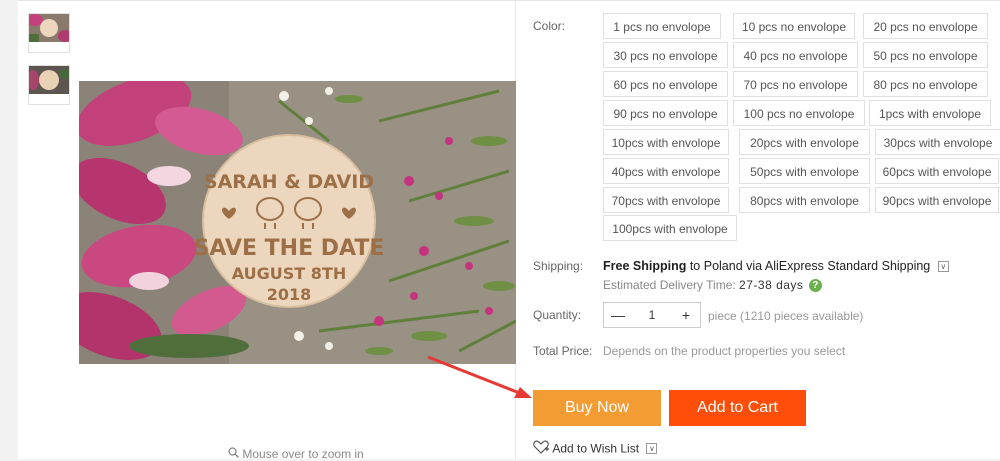 Image resolution: width=1000 pixels, height=461 pixels. What do you see at coordinates (303, 453) in the screenshot?
I see `zoom-hint-text: Mouse over to zoom in` at bounding box center [303, 453].